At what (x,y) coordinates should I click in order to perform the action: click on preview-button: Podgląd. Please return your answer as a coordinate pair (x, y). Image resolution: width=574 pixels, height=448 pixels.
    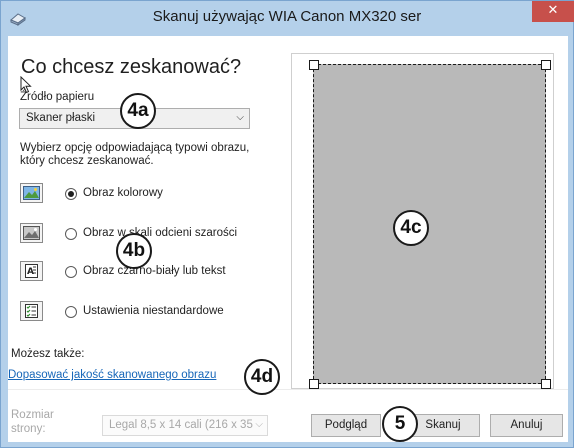
    Looking at the image, I should click on (346, 425).